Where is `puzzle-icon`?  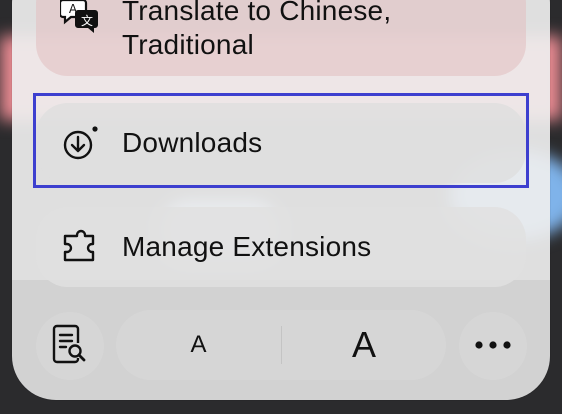 puzzle-icon is located at coordinates (80, 247).